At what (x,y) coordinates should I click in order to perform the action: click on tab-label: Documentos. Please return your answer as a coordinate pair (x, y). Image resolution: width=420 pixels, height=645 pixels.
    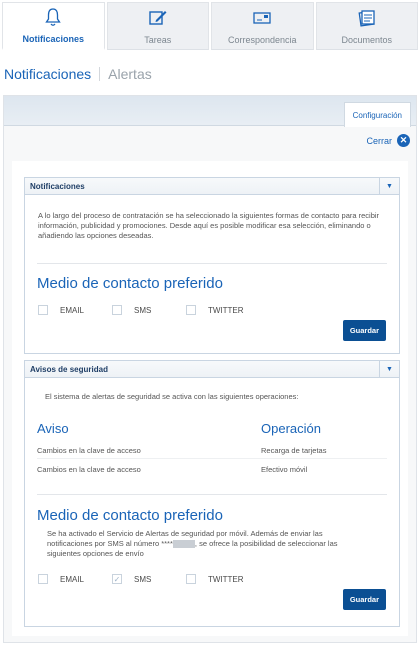
    Looking at the image, I should click on (367, 40).